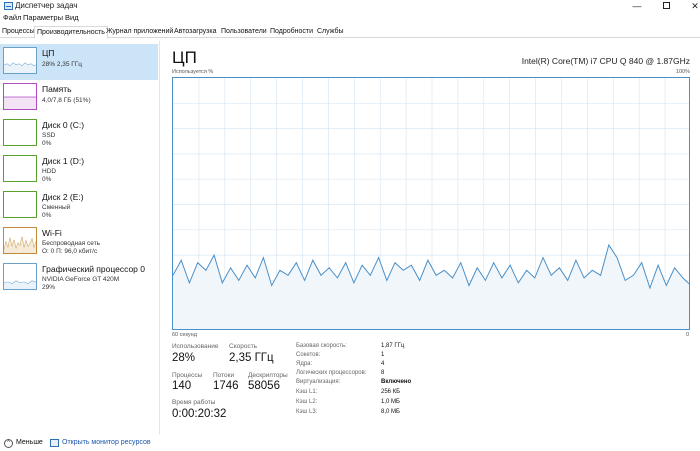 The width and height of the screenshot is (700, 451). I want to click on sidebar-item-disk1: Диск 1 (D:) HDD 0%, so click(79, 170).